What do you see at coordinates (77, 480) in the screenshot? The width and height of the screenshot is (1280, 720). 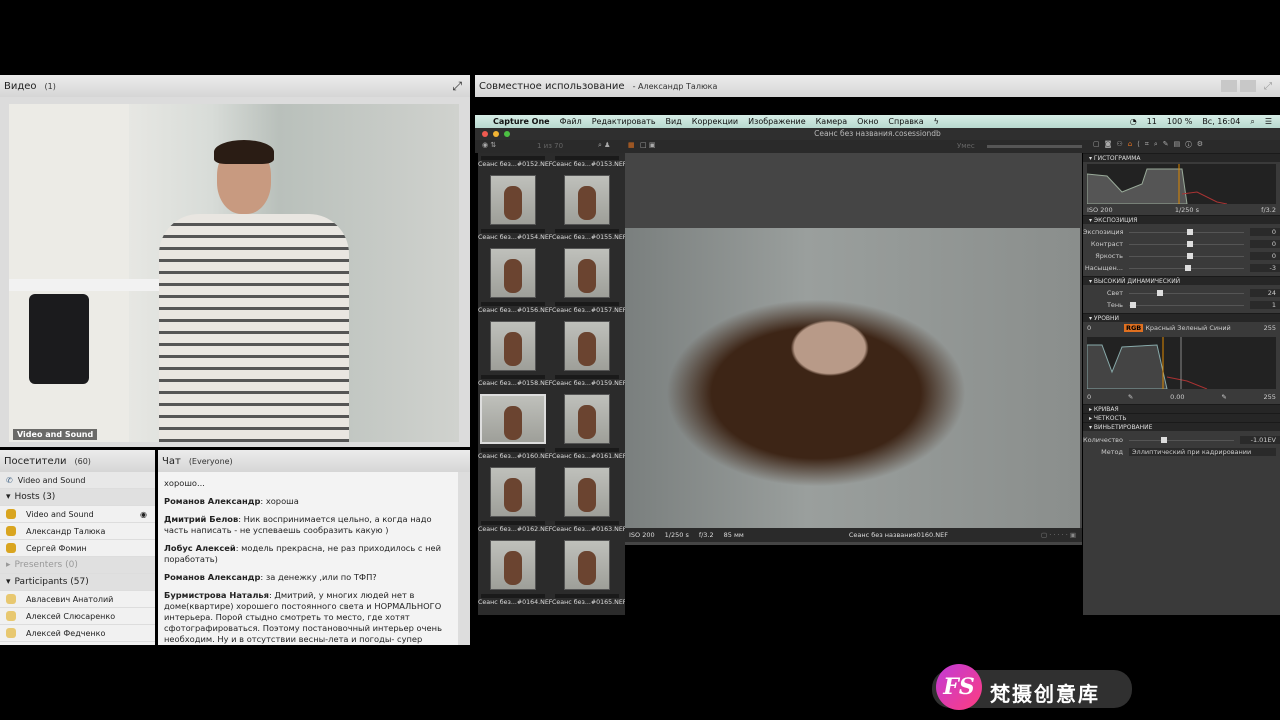 I see `audio-item: ✆ Video and Sound` at bounding box center [77, 480].